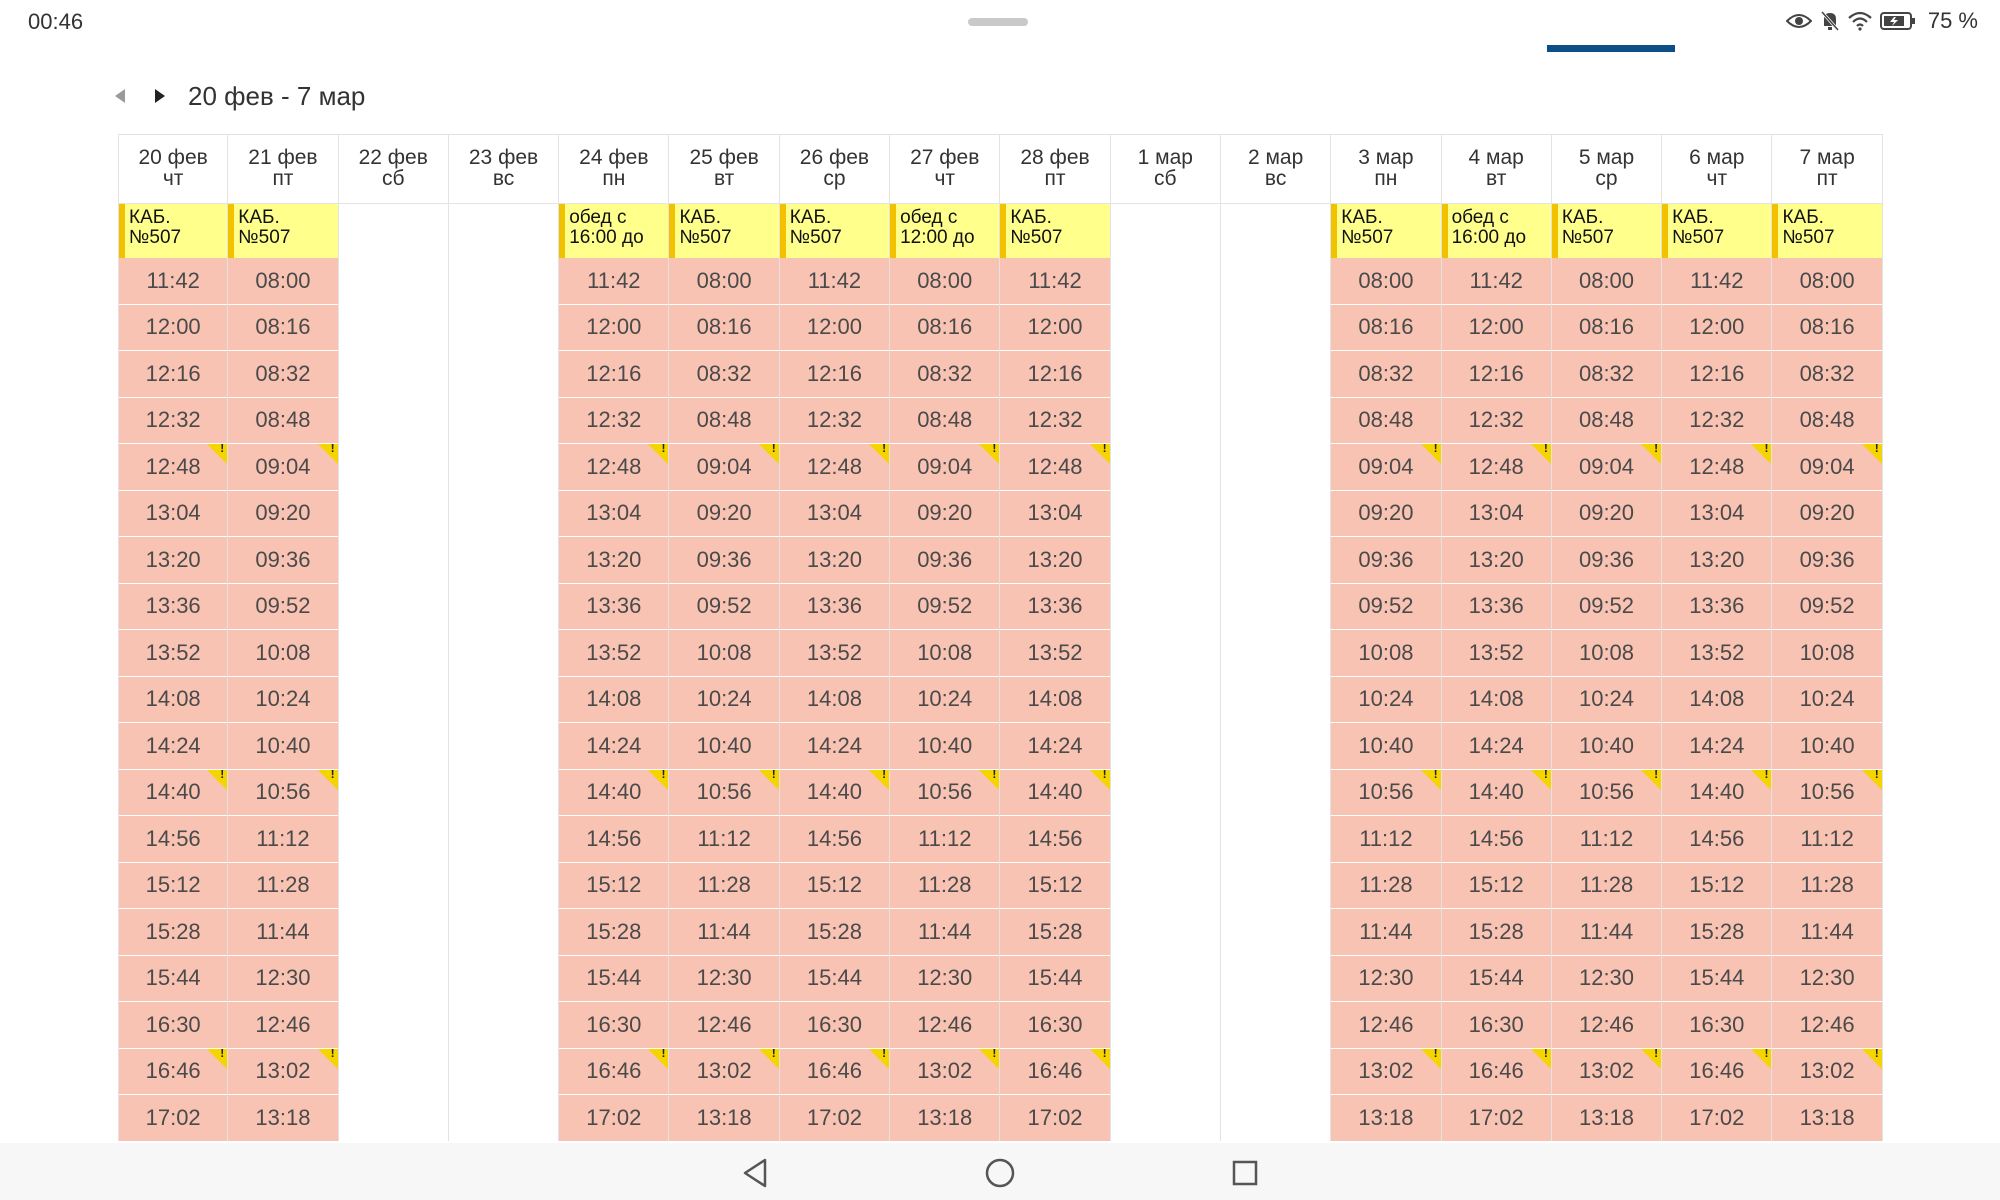  Describe the element at coordinates (503, 169) in the screenshot. I see `day-header: 23 фев вс` at that location.